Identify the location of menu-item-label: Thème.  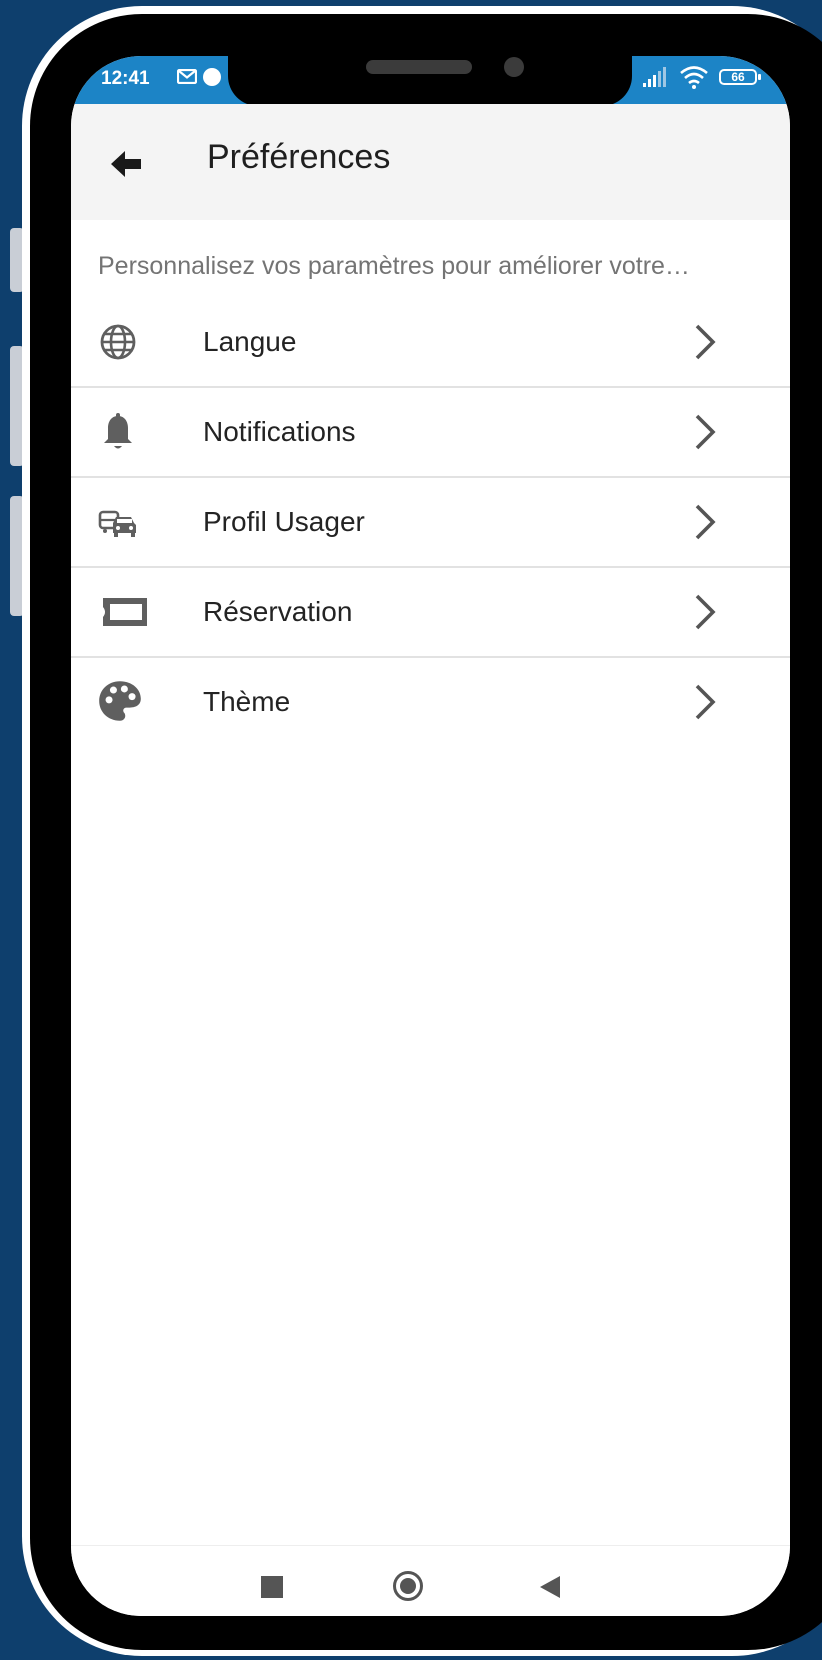
(247, 701).